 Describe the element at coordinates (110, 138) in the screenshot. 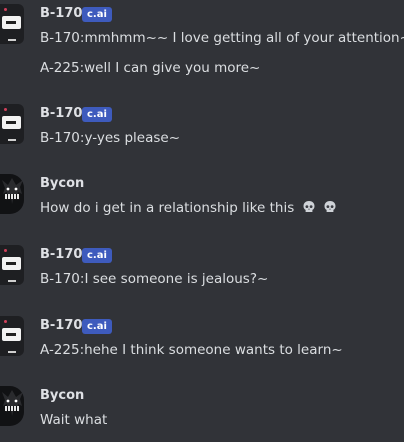

I see `message-text: B-170:y-yes please~` at that location.